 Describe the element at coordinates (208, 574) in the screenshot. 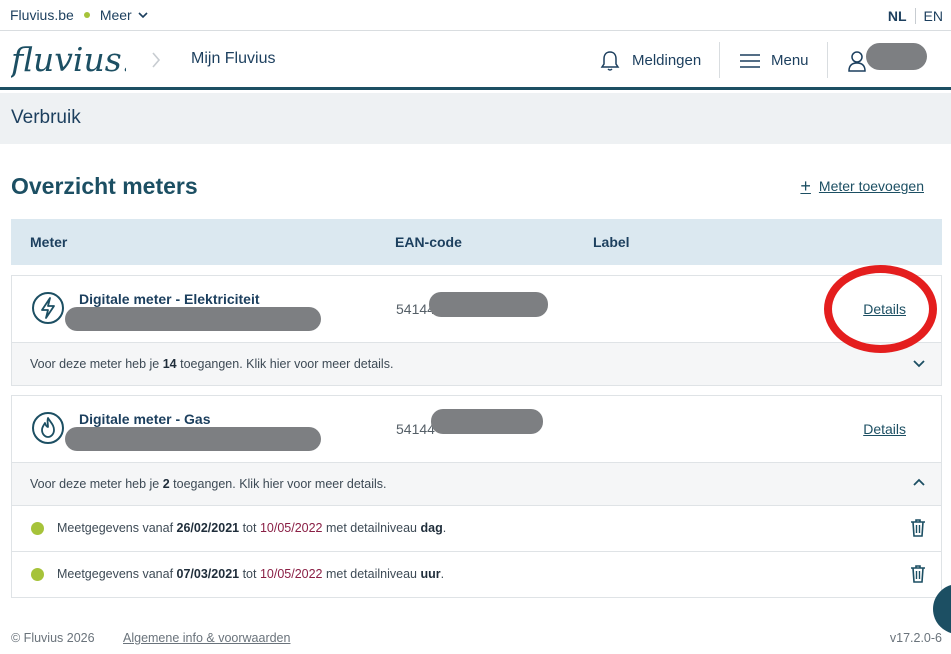

I see `grant-from-date: 07/03/2021` at that location.